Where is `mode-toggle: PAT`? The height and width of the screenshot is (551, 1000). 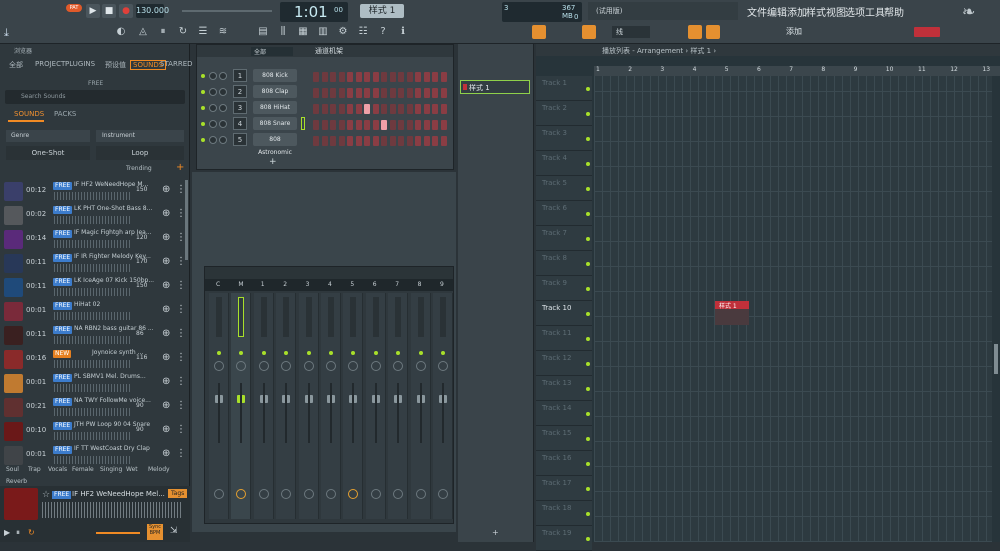
mode-toggle: PAT is located at coordinates (74, 8).